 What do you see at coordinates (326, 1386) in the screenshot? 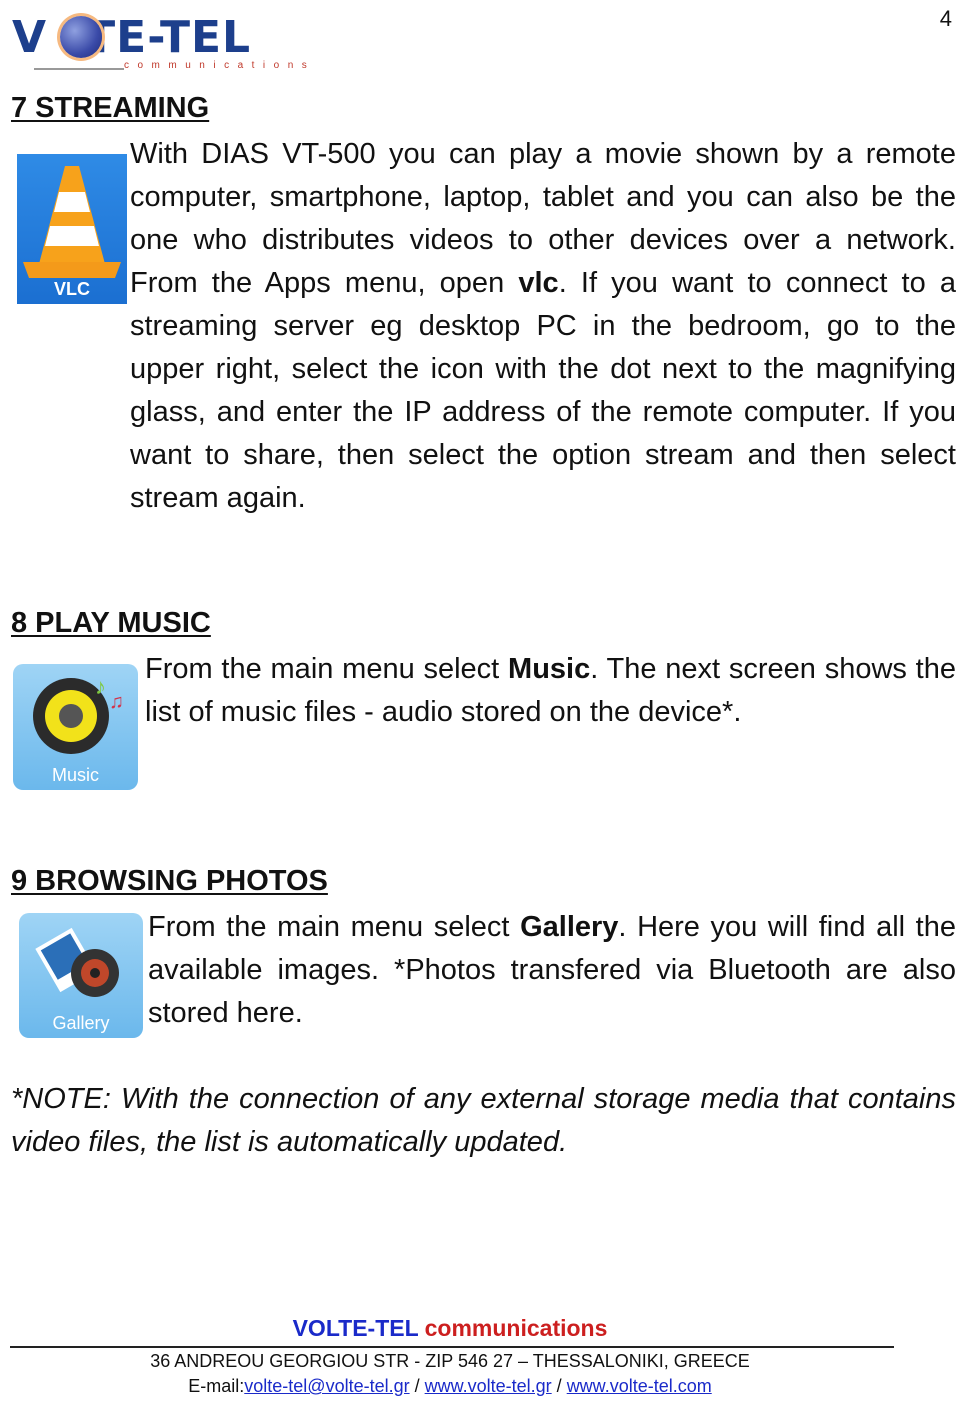
I see `email-link: volte-tel@volte-tel.gr` at bounding box center [326, 1386].